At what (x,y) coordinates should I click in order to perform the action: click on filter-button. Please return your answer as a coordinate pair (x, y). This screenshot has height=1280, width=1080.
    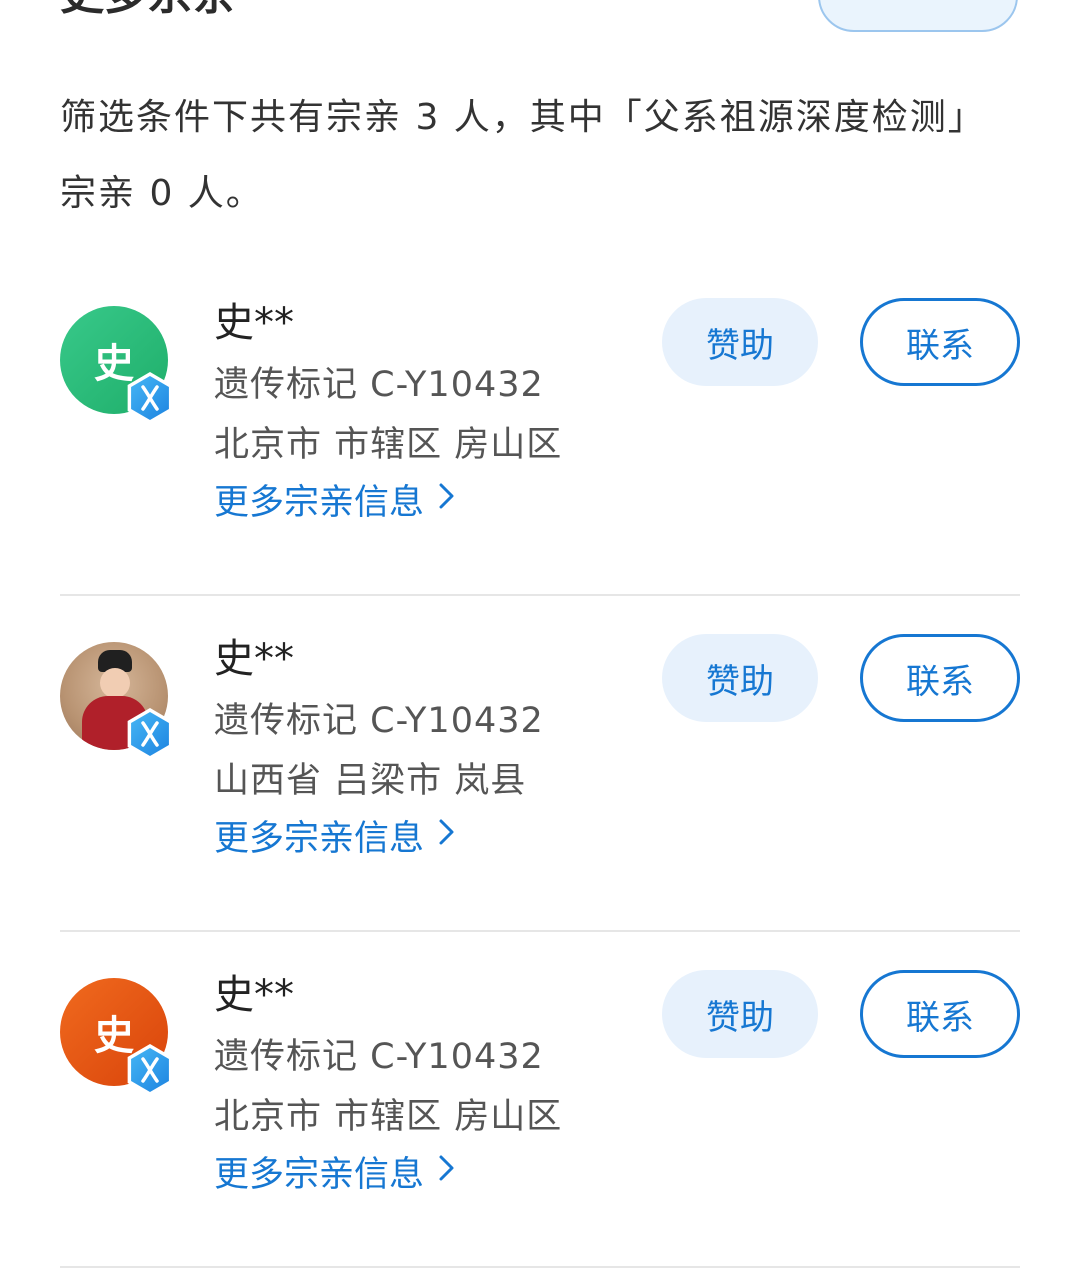
    Looking at the image, I should click on (918, 16).